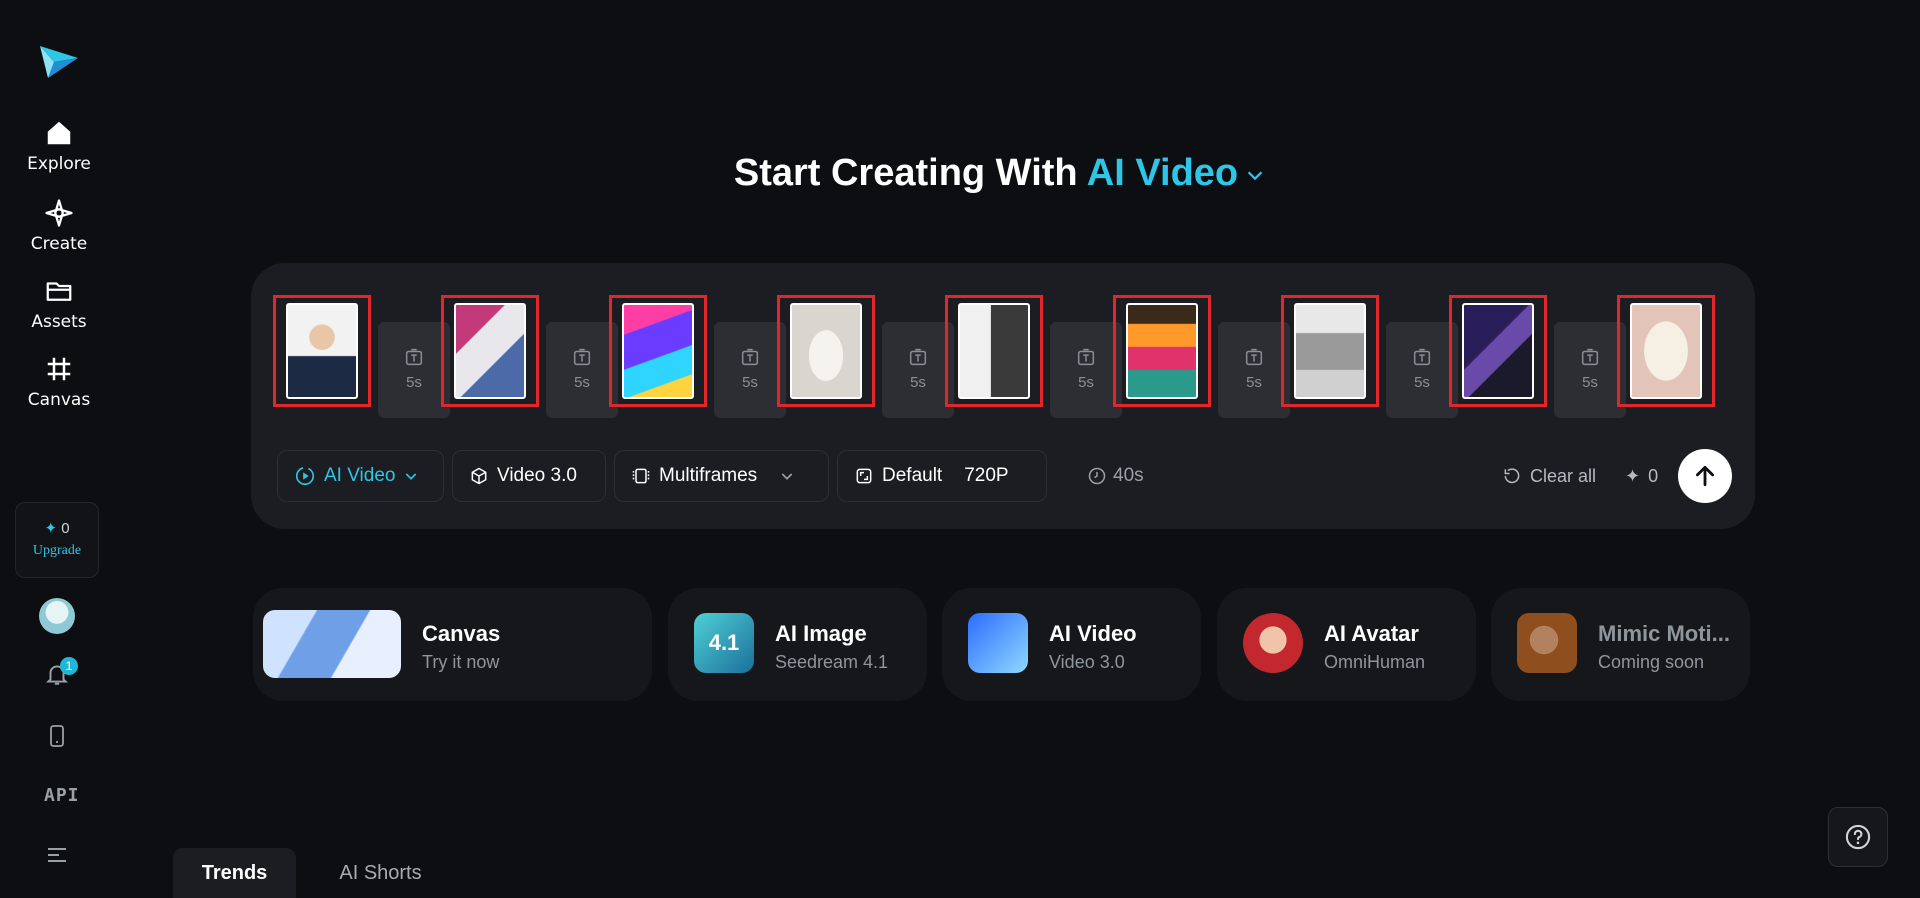 This screenshot has height=898, width=1920. I want to click on heading-prefix: Start Creating With, so click(905, 173).